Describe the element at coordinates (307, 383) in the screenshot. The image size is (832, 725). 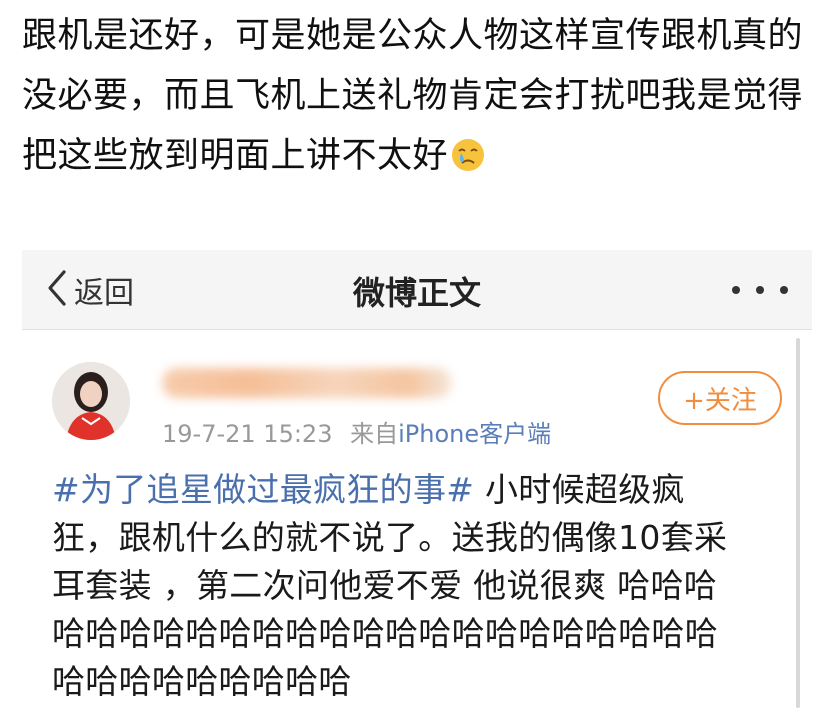
I see `username-blurred: ██████████` at that location.